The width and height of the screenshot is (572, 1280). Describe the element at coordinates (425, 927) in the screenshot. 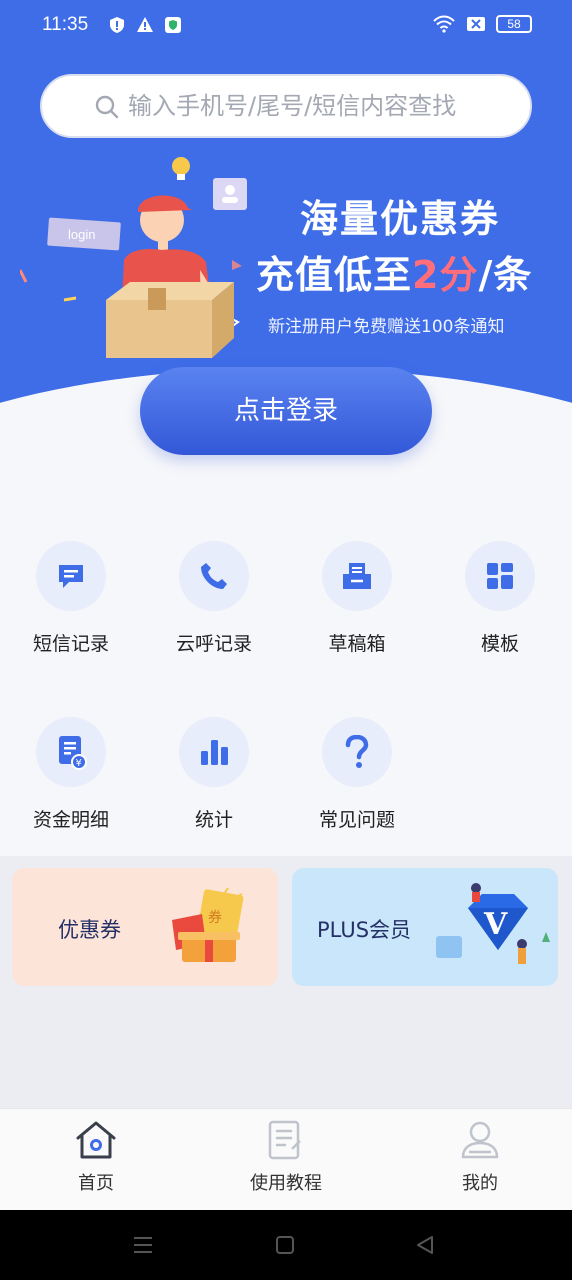

I see `plus-membership-card: PLUS会员 V` at that location.